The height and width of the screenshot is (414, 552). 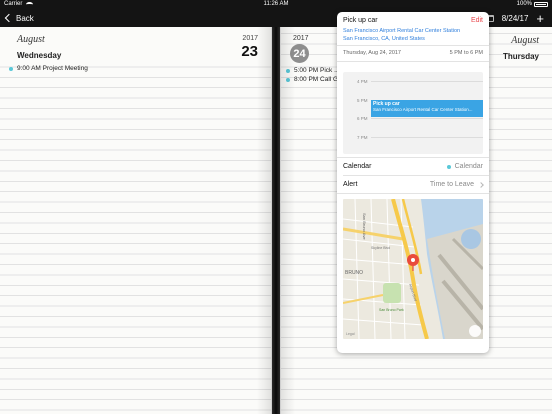 I want to click on left-page-header: August 2017 Wednesday 23, so click(x=135, y=47).